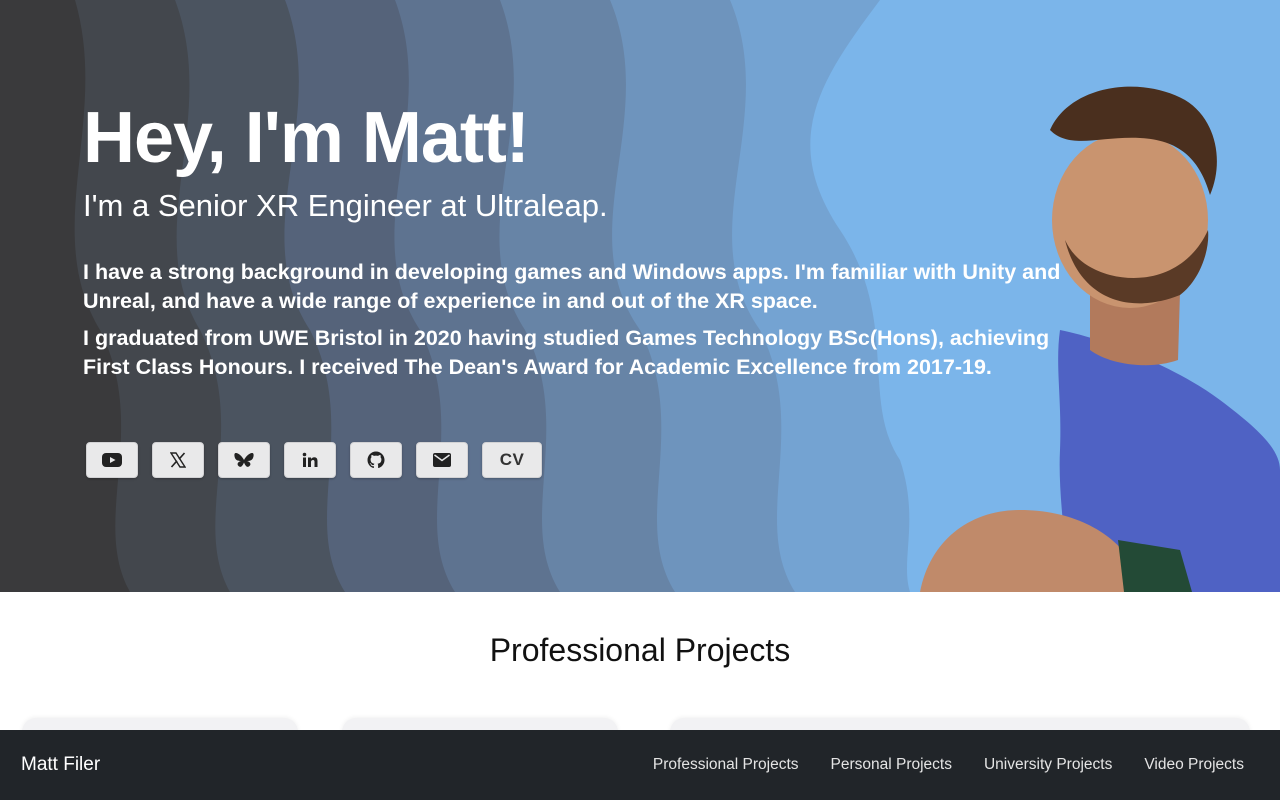 The image size is (1280, 800). Describe the element at coordinates (60, 765) in the screenshot. I see `brand-name: Matt Filer` at that location.